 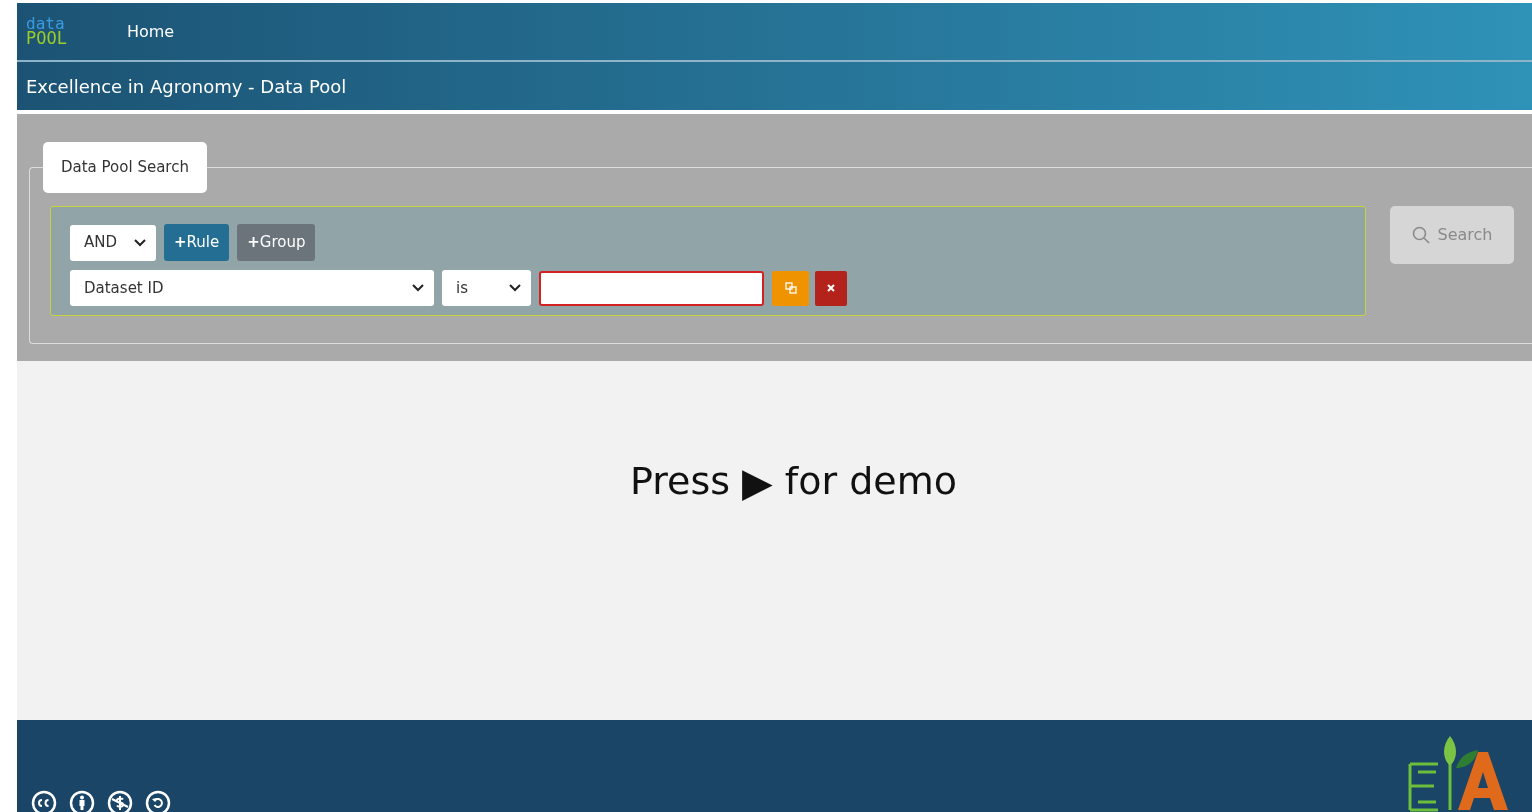 What do you see at coordinates (120, 801) in the screenshot?
I see `crossed-dollar-icon` at bounding box center [120, 801].